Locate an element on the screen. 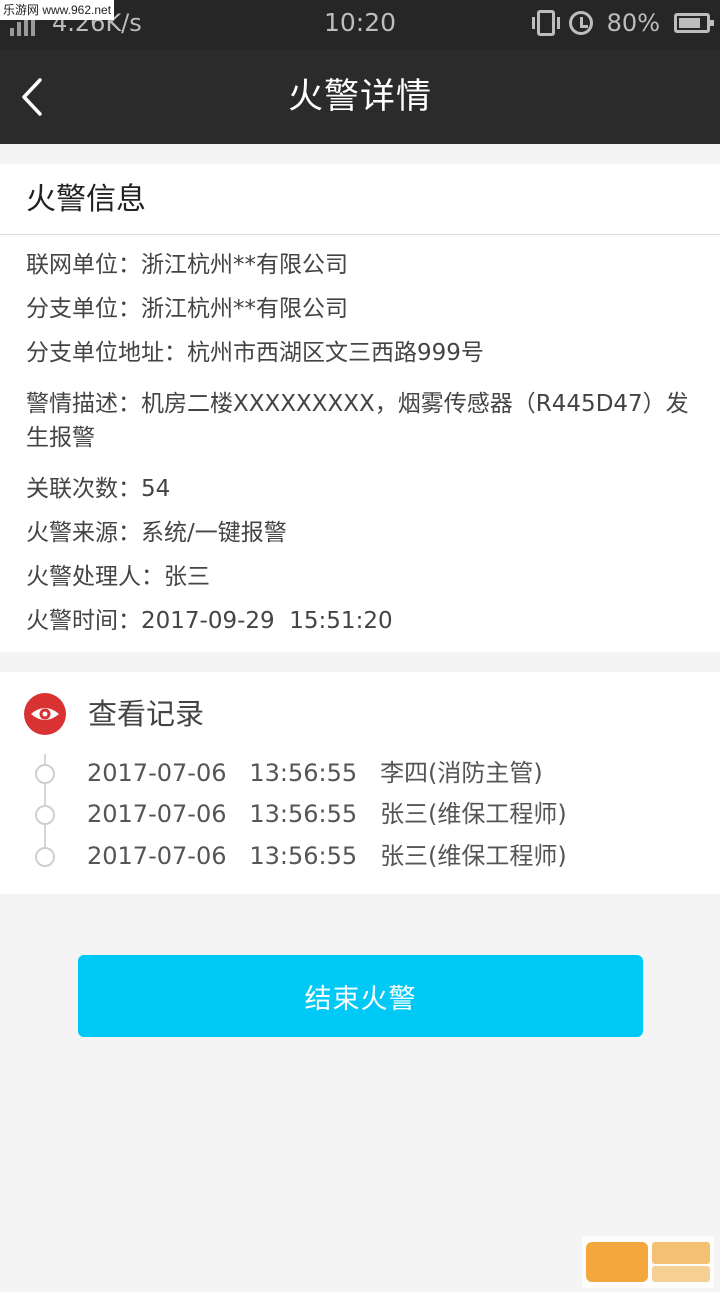 The width and height of the screenshot is (720, 1292). info-row-branch-unit: 分支单位：浙江杭州**有限公司 is located at coordinates (361, 309).